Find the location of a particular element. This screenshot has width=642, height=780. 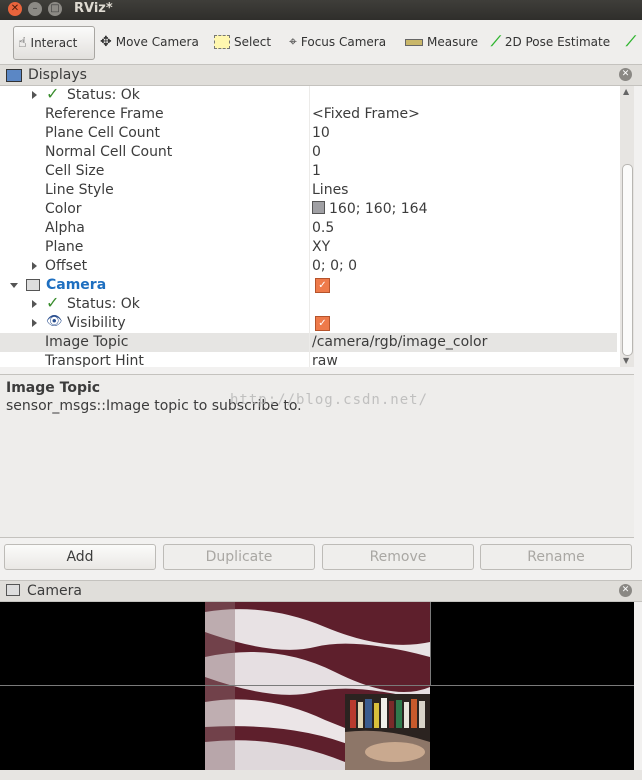

rename-button: Rename is located at coordinates (556, 557).